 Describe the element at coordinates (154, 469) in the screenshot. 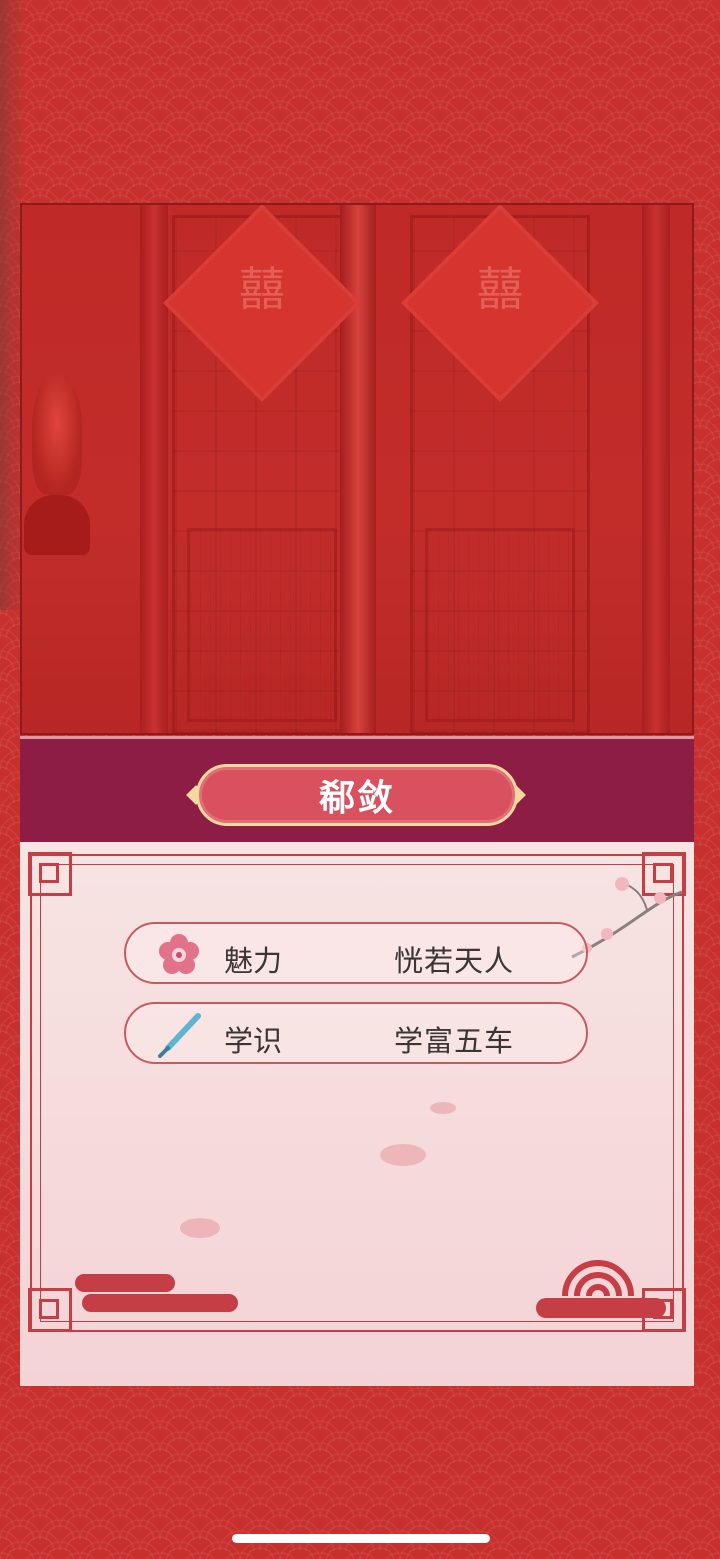

I see `pillar-left` at that location.